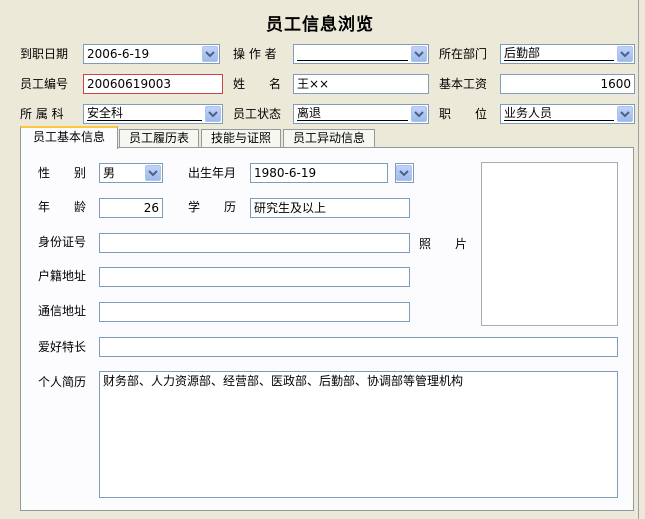 The width and height of the screenshot is (645, 519). Describe the element at coordinates (352, 113) in the screenshot. I see `status-value: 离退` at that location.